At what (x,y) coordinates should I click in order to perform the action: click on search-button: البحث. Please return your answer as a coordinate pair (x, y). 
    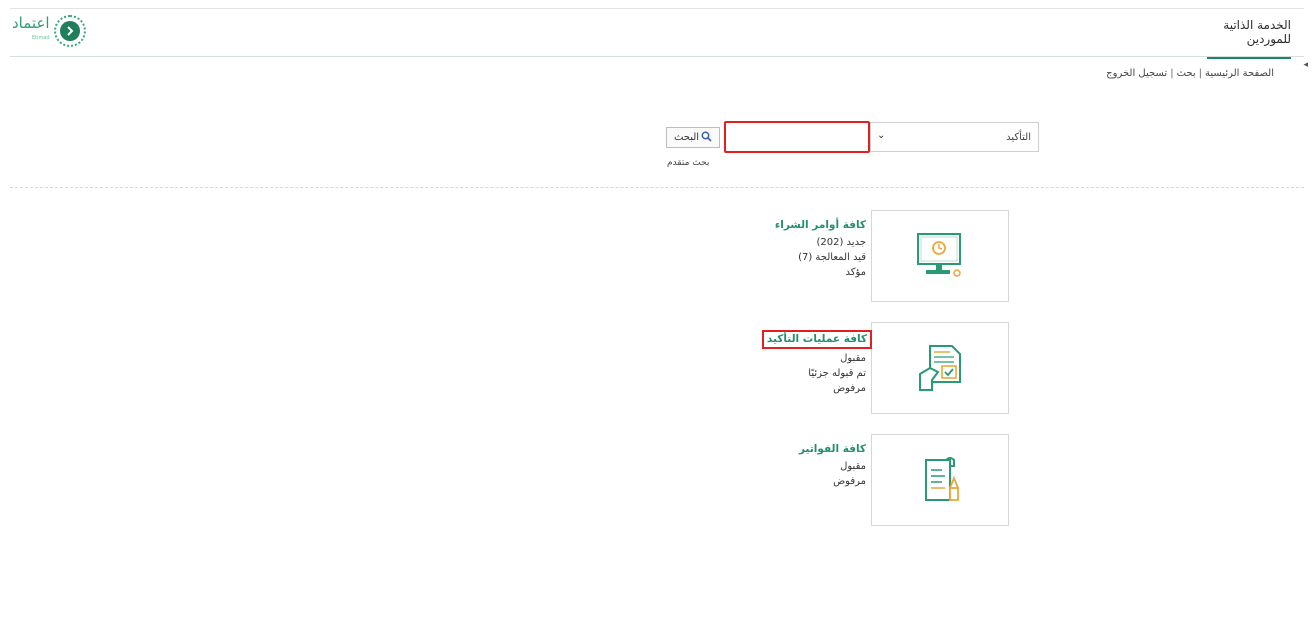
    Looking at the image, I should click on (693, 137).